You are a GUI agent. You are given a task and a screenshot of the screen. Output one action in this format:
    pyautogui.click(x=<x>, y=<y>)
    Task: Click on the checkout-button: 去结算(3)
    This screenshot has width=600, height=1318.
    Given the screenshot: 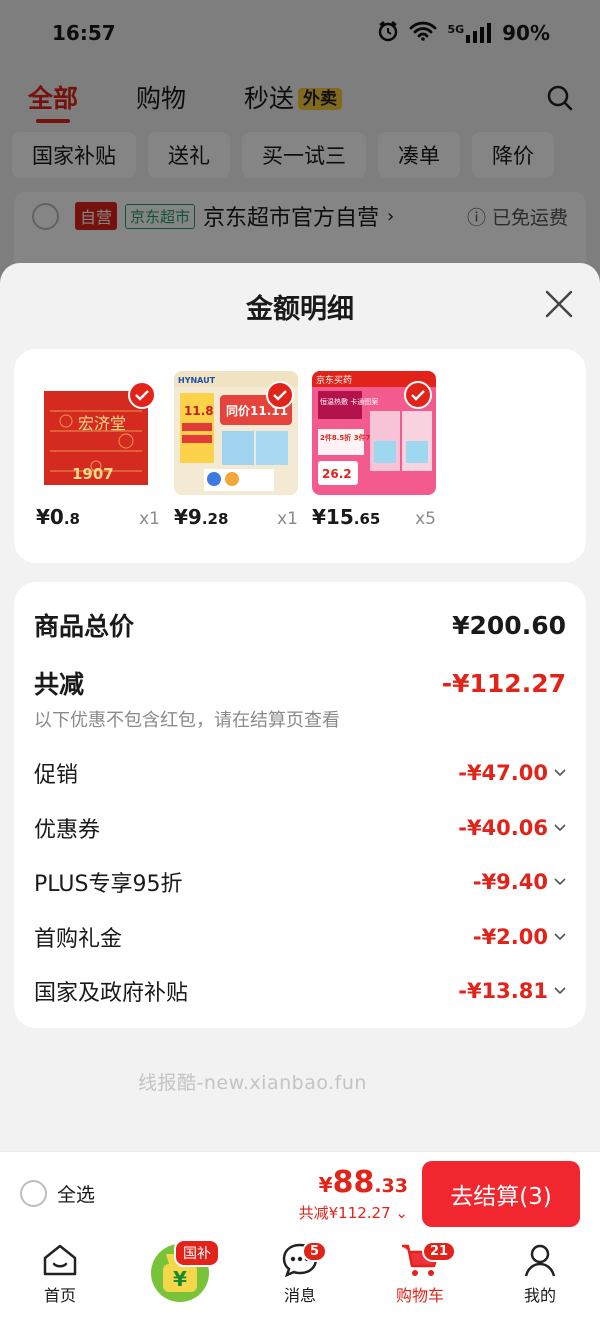 What is the action you would take?
    pyautogui.click(x=501, y=1193)
    